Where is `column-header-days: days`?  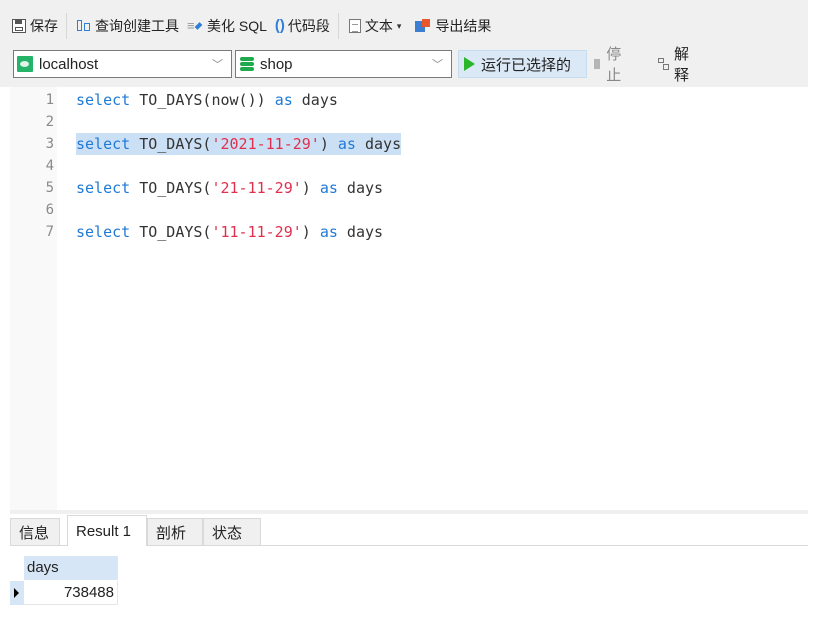
column-header-days: days is located at coordinates (71, 568).